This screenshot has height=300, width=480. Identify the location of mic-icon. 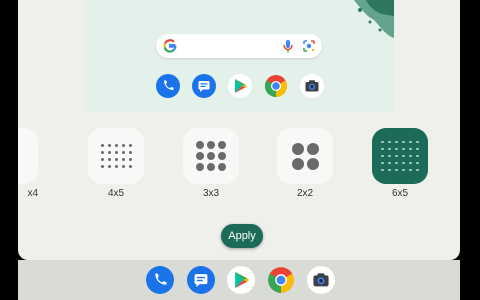
(288, 48).